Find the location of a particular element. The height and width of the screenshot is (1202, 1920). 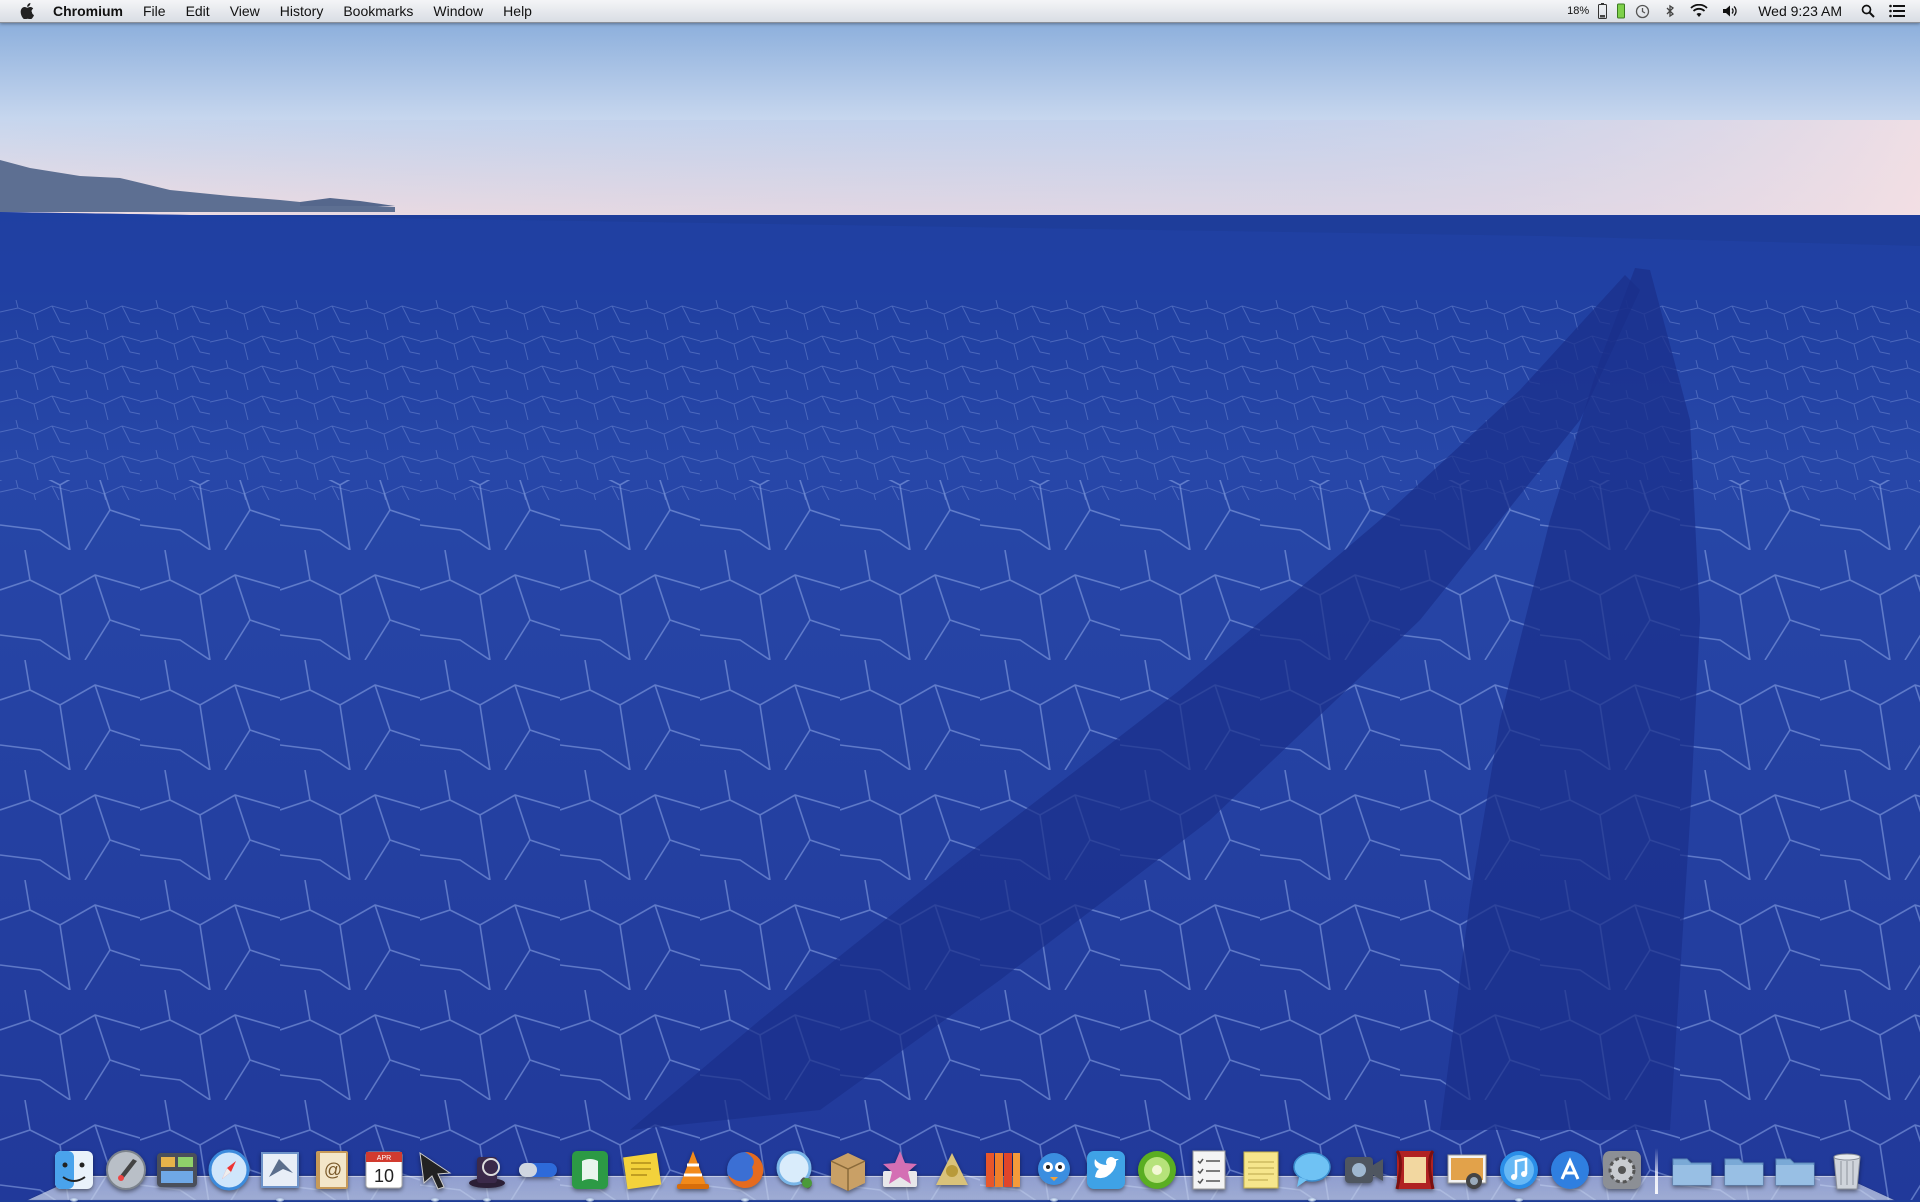

apple-menu-icon is located at coordinates (27, 11).